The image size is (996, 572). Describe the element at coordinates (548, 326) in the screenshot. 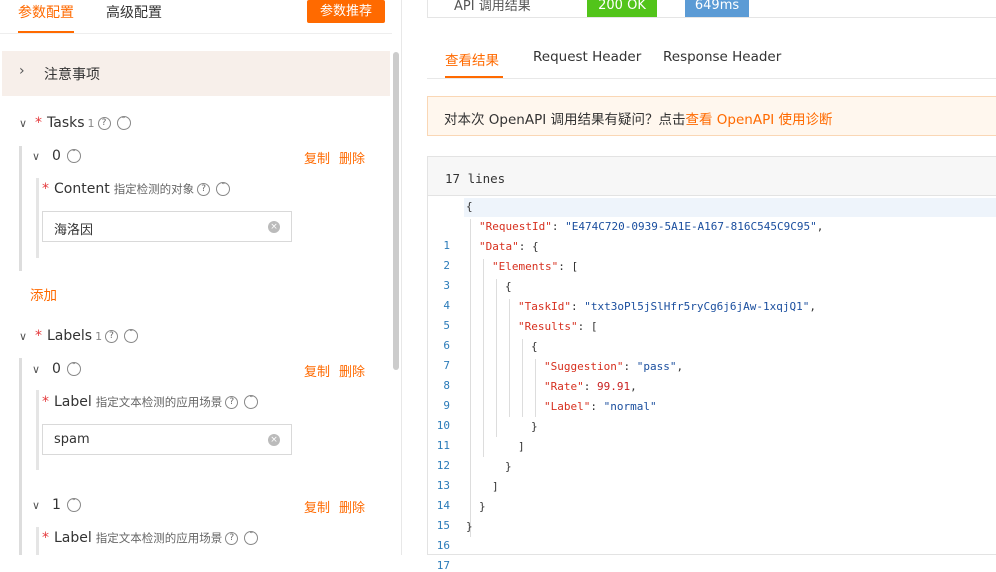

I see `json-key: "Results"` at that location.